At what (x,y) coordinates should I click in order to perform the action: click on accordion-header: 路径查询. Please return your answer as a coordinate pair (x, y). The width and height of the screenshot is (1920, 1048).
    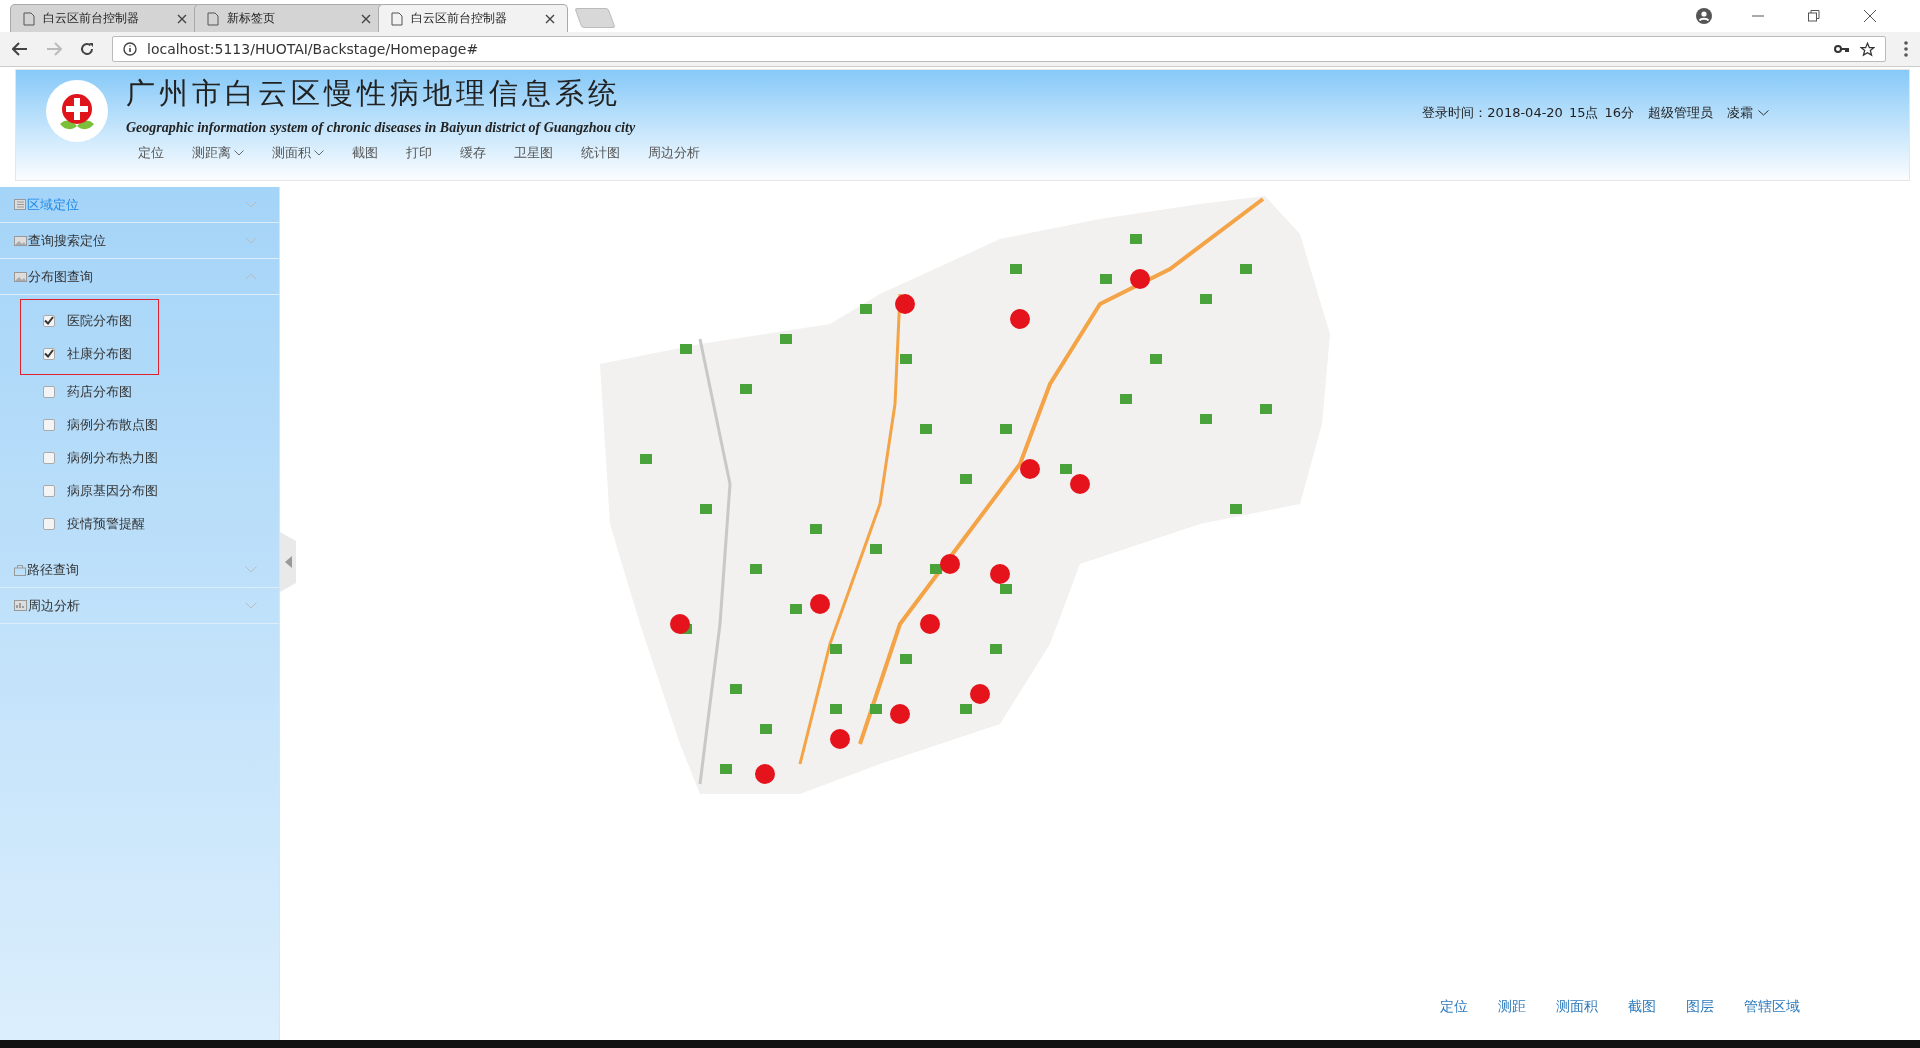
    Looking at the image, I should click on (139, 570).